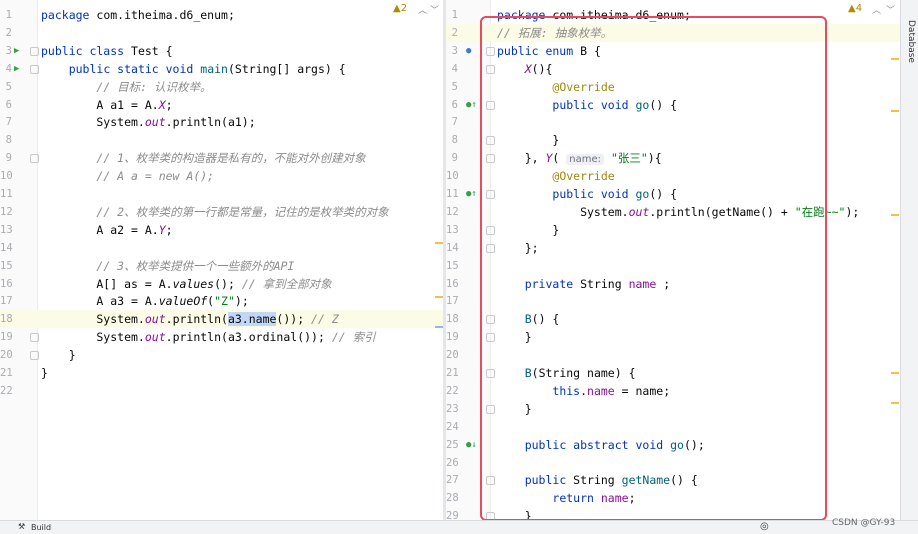  I want to click on code-text: System.out.println(a1);, so click(148, 122).